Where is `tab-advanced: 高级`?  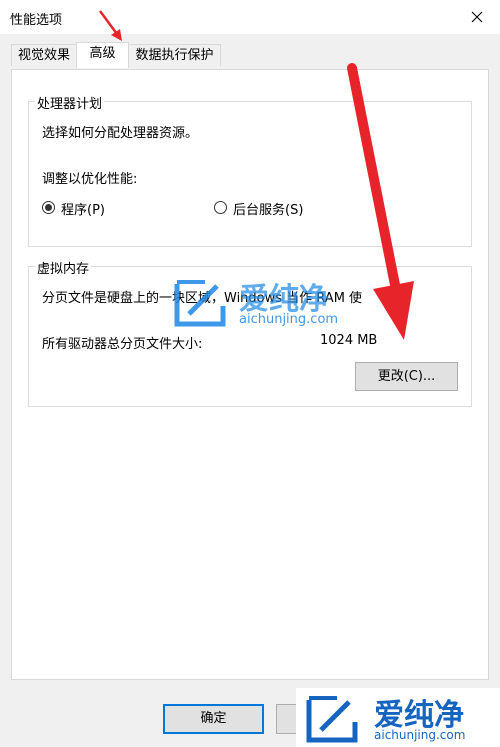 tab-advanced: 高级 is located at coordinates (102, 55).